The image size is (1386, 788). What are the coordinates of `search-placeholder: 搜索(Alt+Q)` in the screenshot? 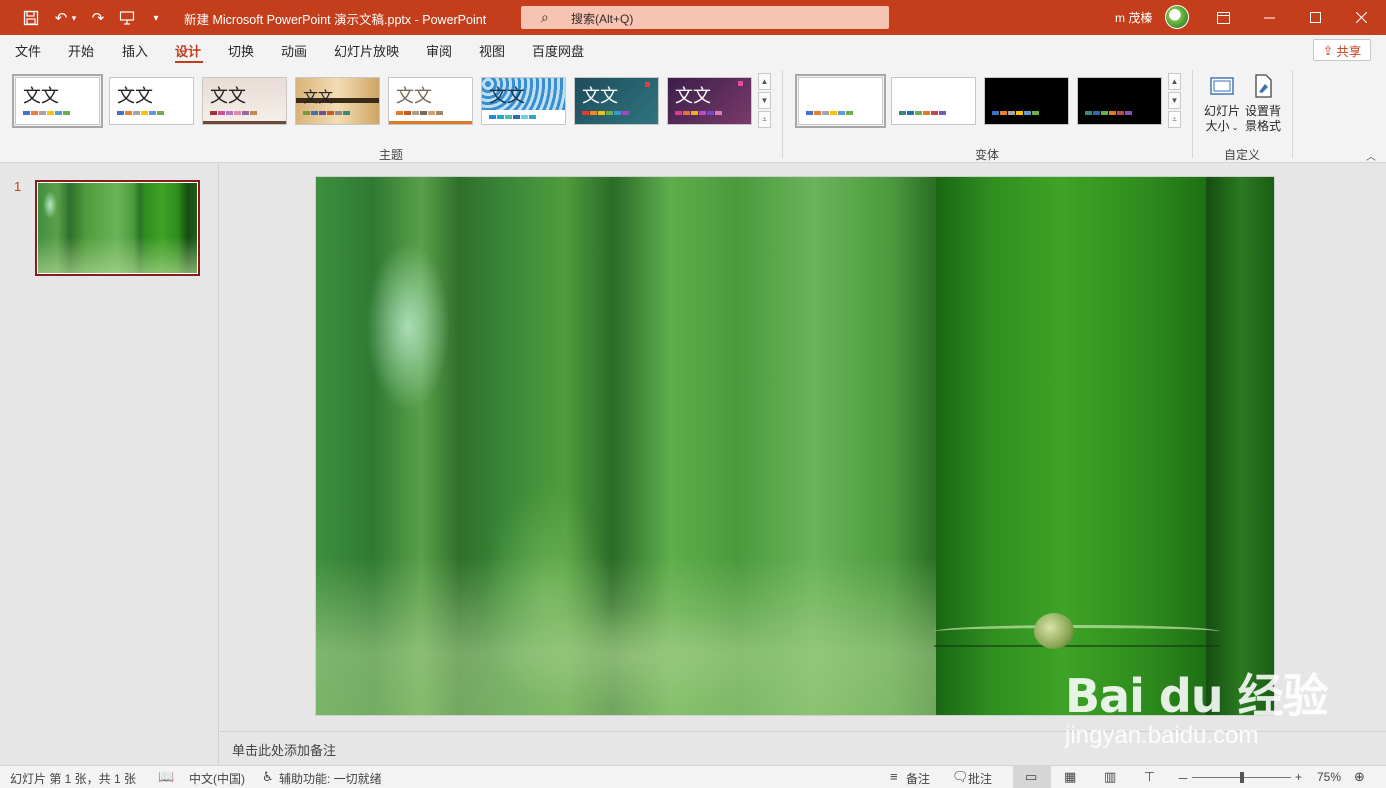 It's located at (602, 19).